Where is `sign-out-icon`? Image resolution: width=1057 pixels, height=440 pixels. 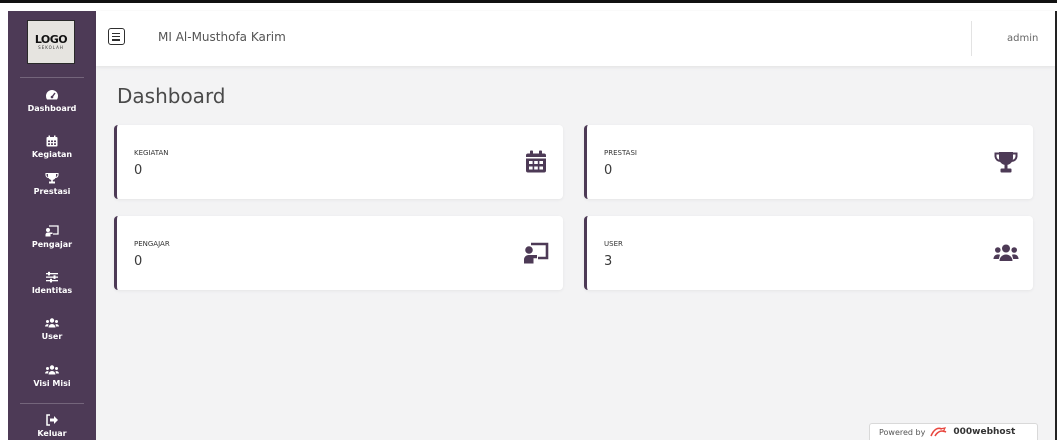 sign-out-icon is located at coordinates (52, 420).